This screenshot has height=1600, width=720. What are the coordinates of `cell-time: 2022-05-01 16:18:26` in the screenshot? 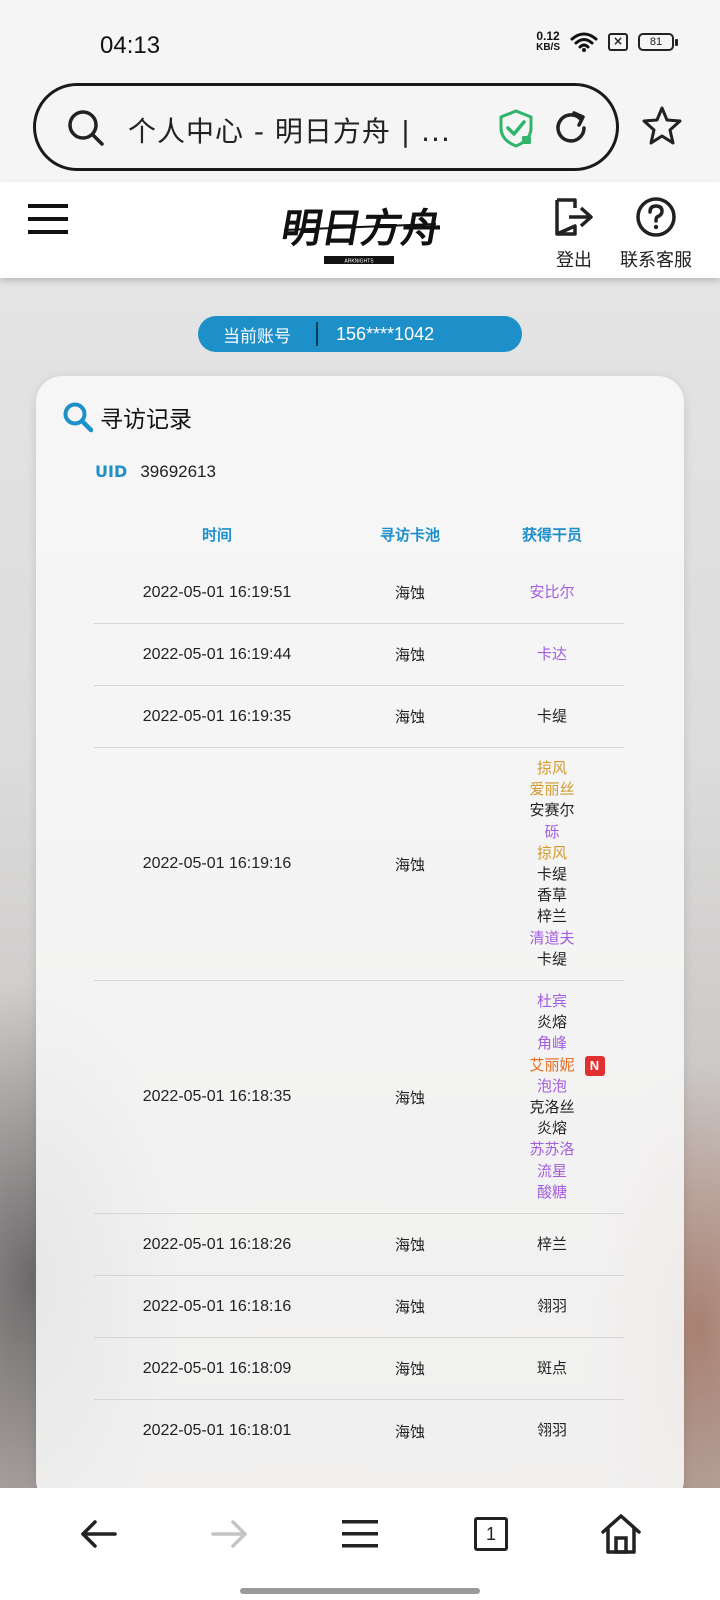 It's located at (217, 1244).